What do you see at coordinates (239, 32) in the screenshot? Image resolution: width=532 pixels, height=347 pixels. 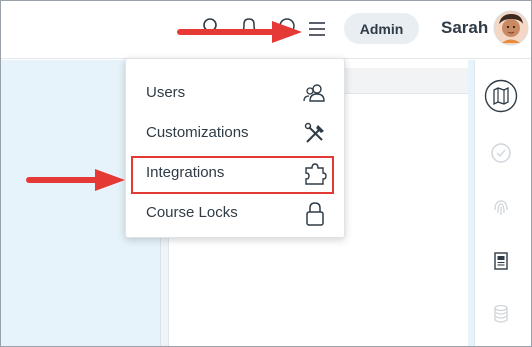 I see `arrow-pointing-menu-icon` at bounding box center [239, 32].